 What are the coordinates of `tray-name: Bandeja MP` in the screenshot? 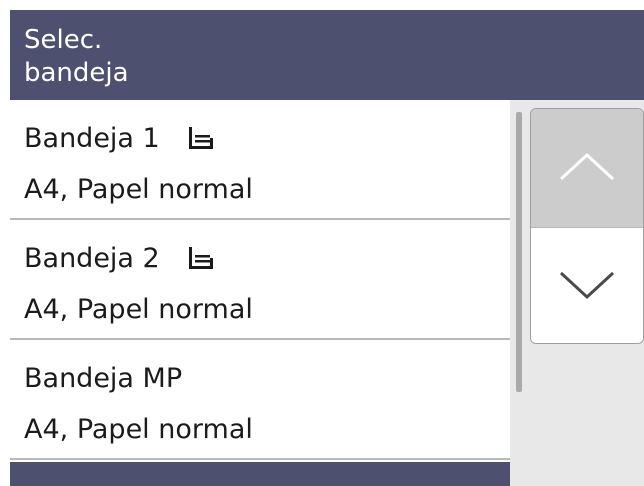 It's located at (103, 378).